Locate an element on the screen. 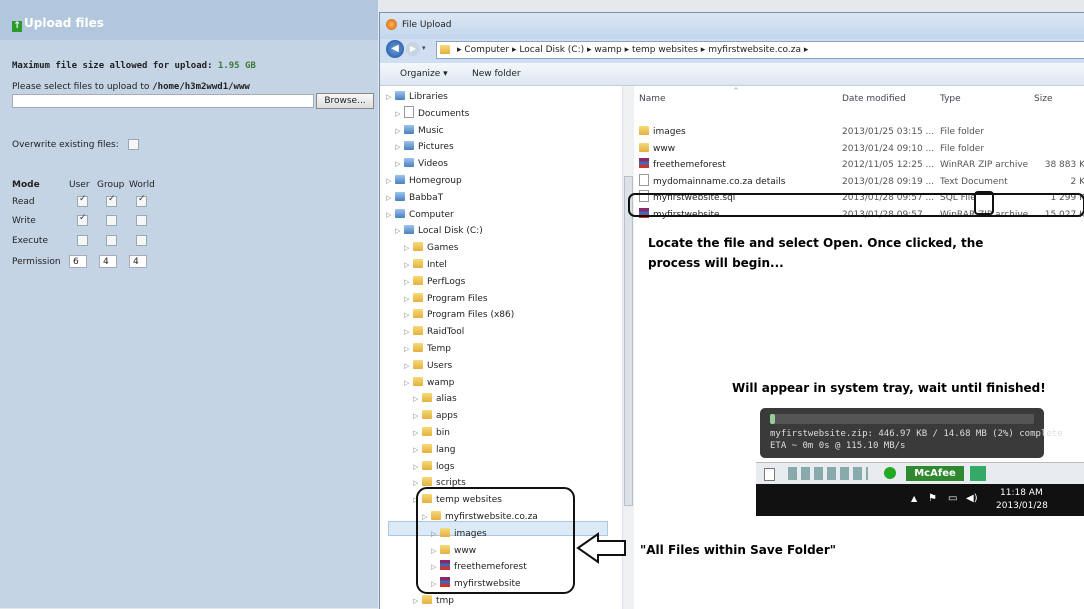 The image size is (1084, 609). tray-icons is located at coordinates (828, 473).